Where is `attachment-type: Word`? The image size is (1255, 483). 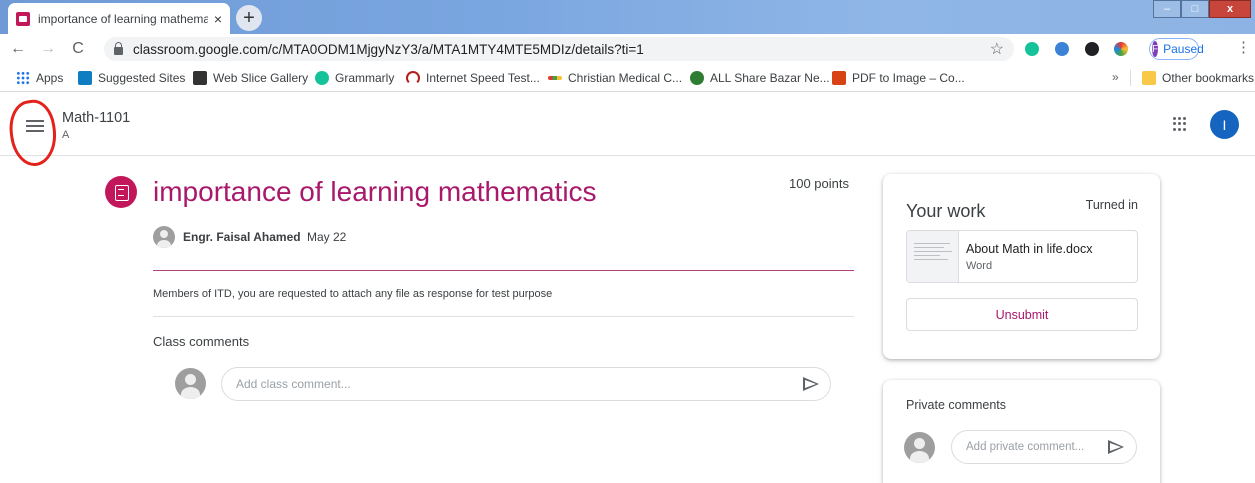 attachment-type: Word is located at coordinates (979, 266).